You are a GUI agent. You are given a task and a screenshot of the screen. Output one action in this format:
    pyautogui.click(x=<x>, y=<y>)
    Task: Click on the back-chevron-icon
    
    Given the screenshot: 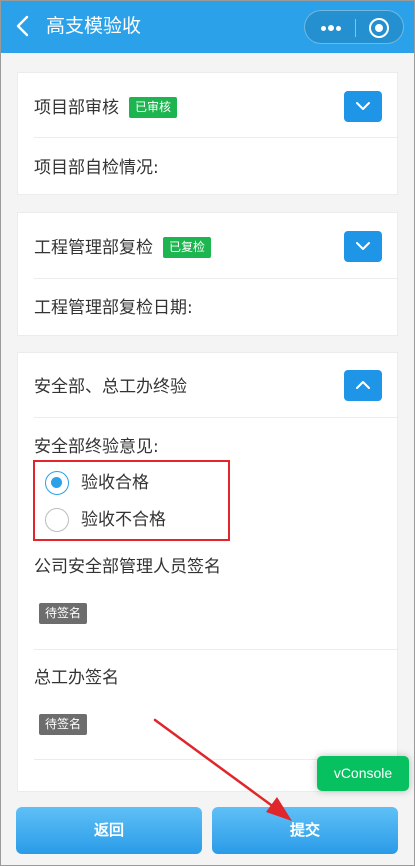 What is the action you would take?
    pyautogui.click(x=24, y=26)
    